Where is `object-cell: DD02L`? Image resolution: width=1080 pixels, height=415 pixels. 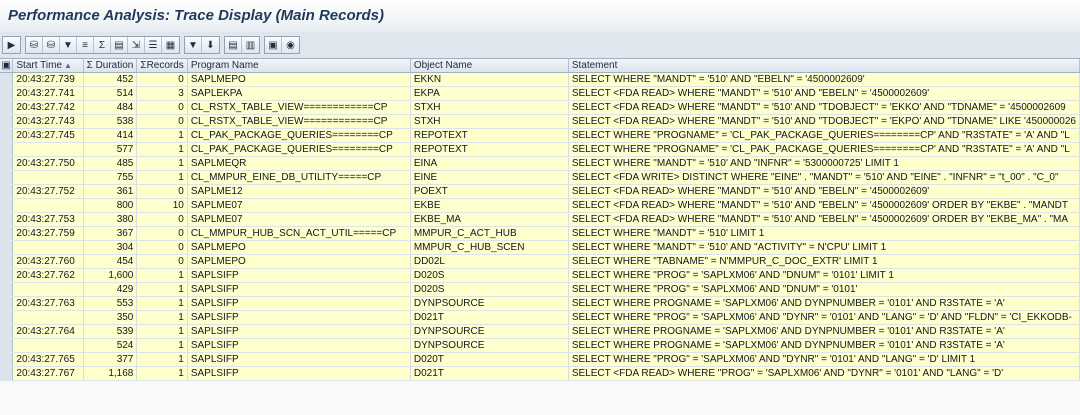
object-cell: DD02L is located at coordinates (489, 261).